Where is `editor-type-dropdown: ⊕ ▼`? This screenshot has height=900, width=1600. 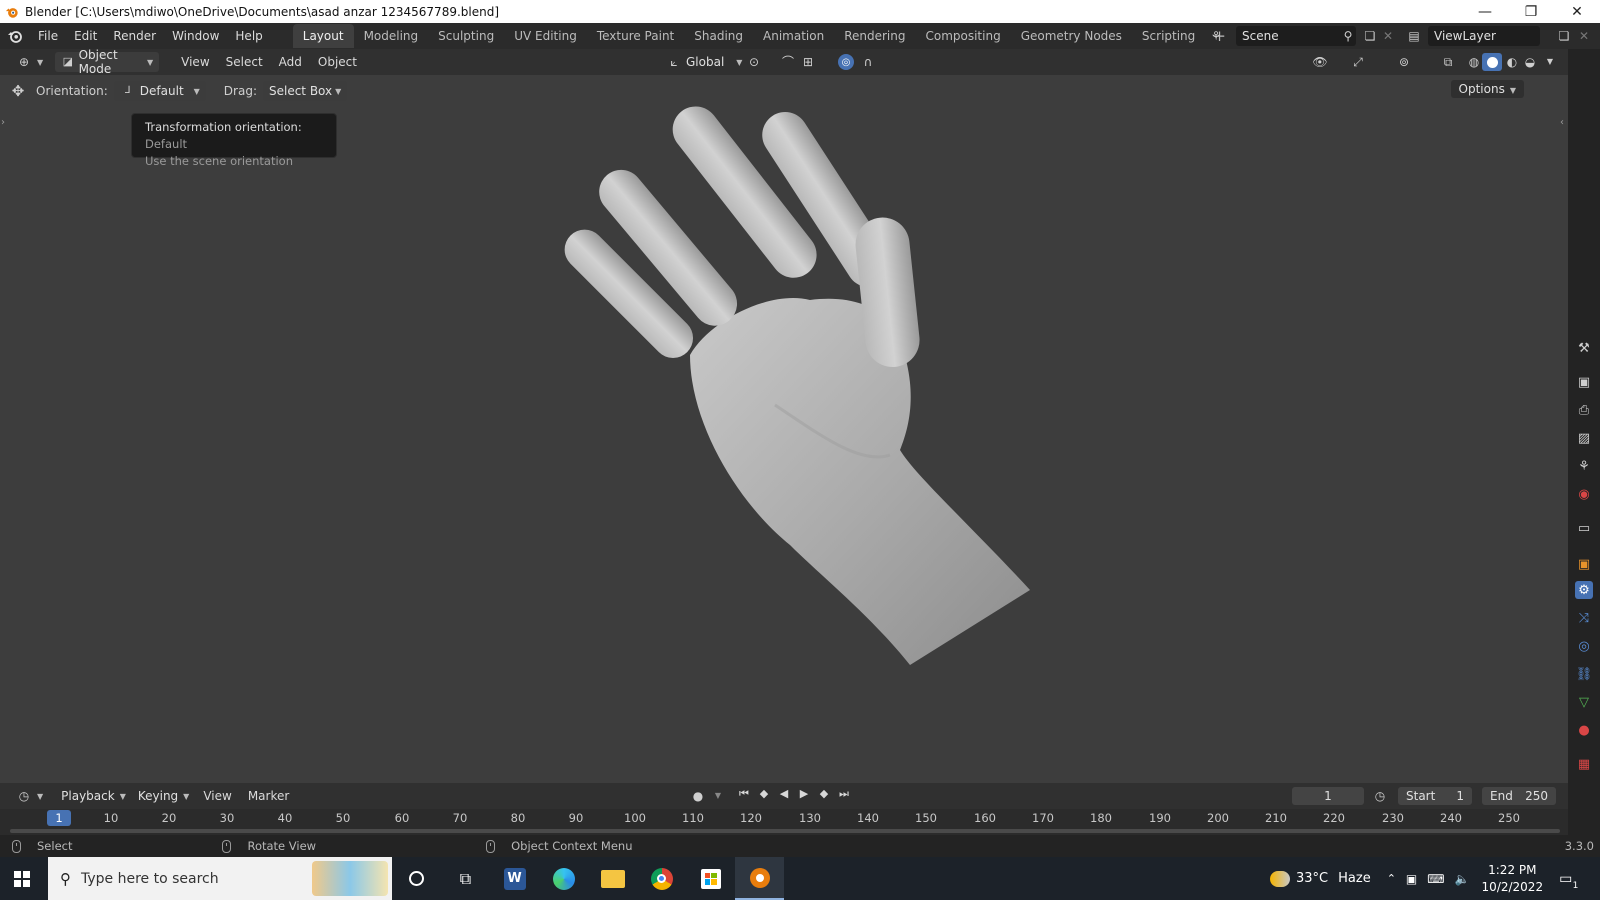 editor-type-dropdown: ⊕ ▼ is located at coordinates (29, 62).